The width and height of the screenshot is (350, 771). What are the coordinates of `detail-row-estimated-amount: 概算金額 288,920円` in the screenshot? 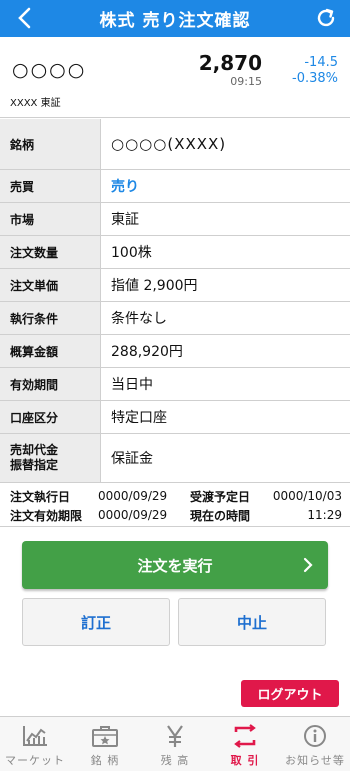 It's located at (175, 351).